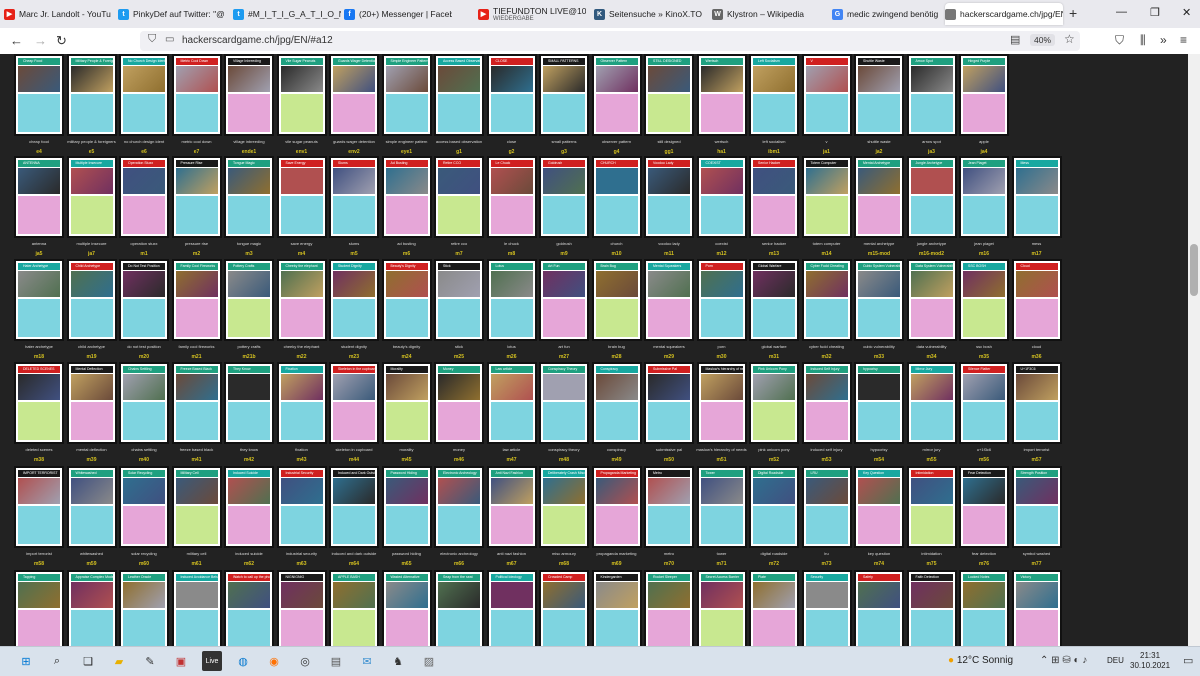 The width and height of the screenshot is (1200, 676). Describe the element at coordinates (398, 661) in the screenshot. I see `game-icon: ♞` at that location.